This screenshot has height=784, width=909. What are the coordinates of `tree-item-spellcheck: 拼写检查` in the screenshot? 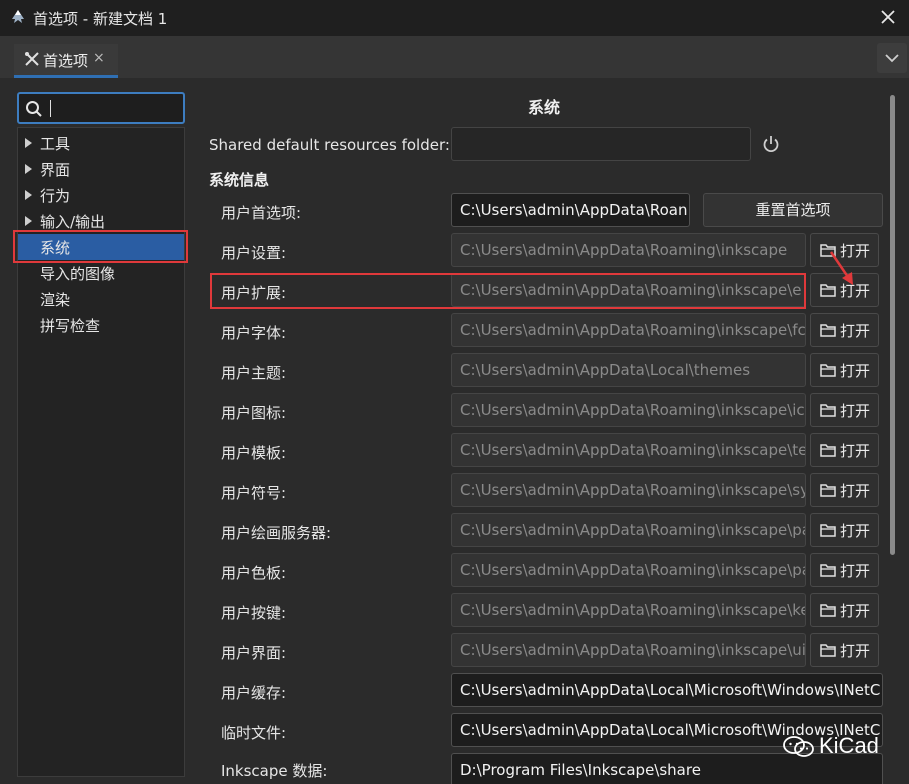 It's located at (101, 325).